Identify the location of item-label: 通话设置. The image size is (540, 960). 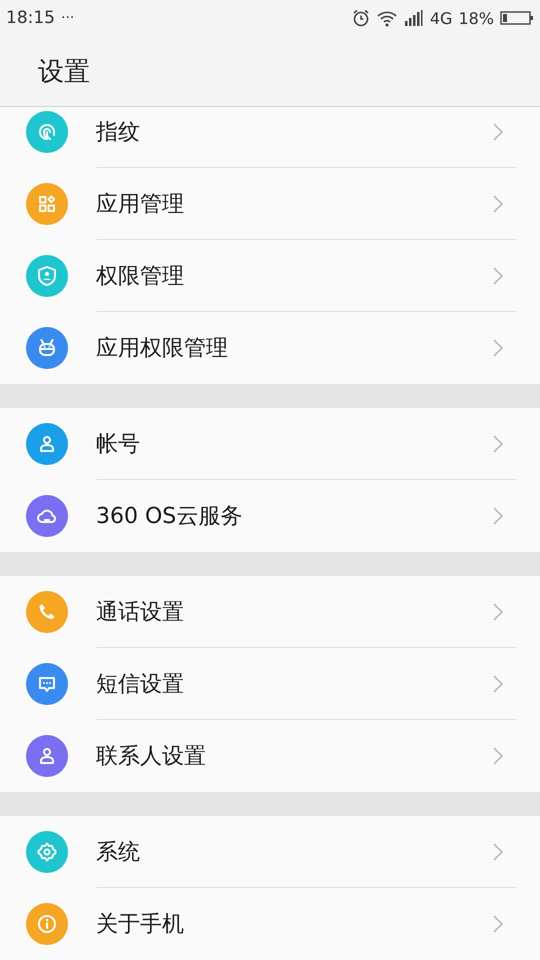
(140, 612).